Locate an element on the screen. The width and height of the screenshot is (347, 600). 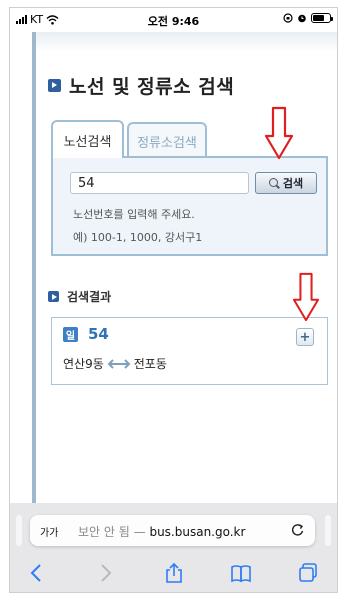
share-icon is located at coordinates (174, 573).